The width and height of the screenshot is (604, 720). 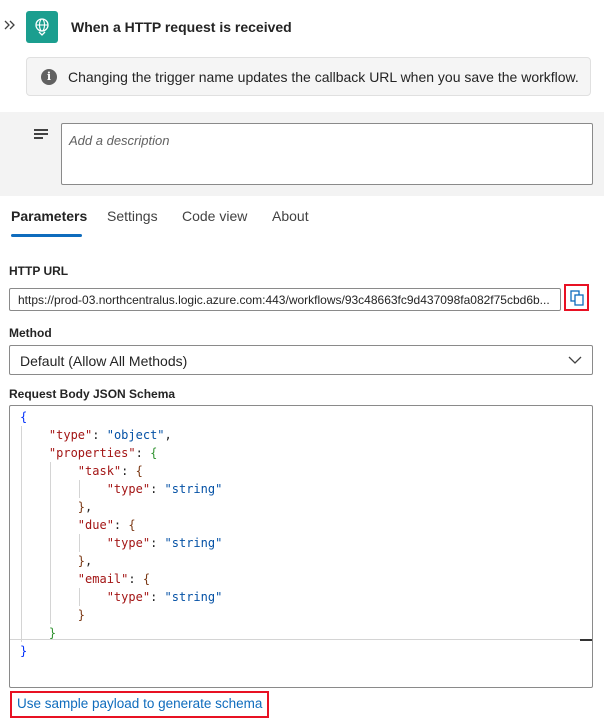 I want to click on scrollbar, so click(x=586, y=640).